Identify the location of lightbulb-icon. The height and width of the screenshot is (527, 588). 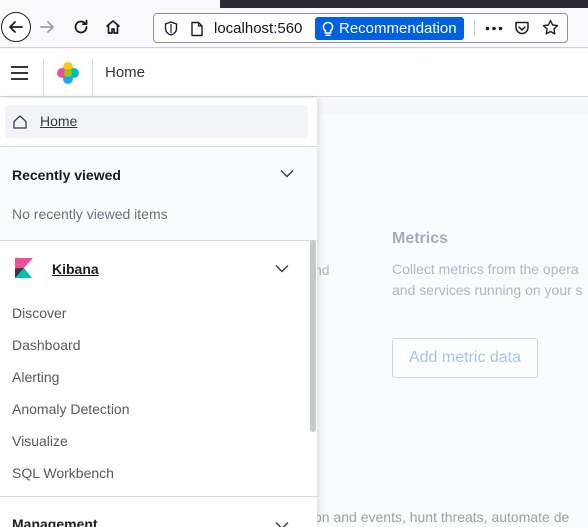
(328, 28).